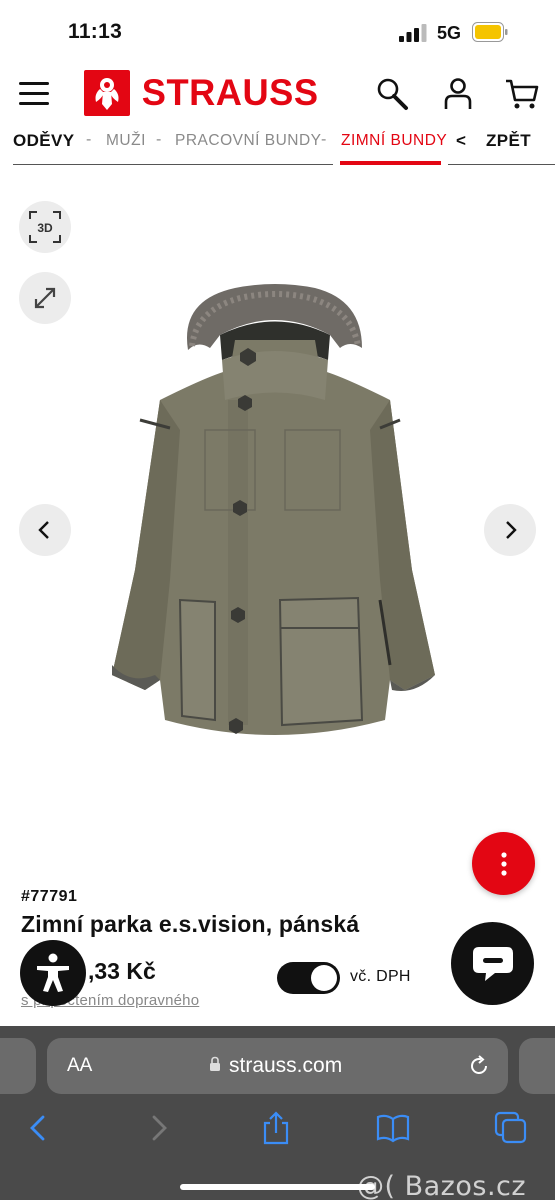 The width and height of the screenshot is (555, 1200). I want to click on chat-button, so click(492, 963).